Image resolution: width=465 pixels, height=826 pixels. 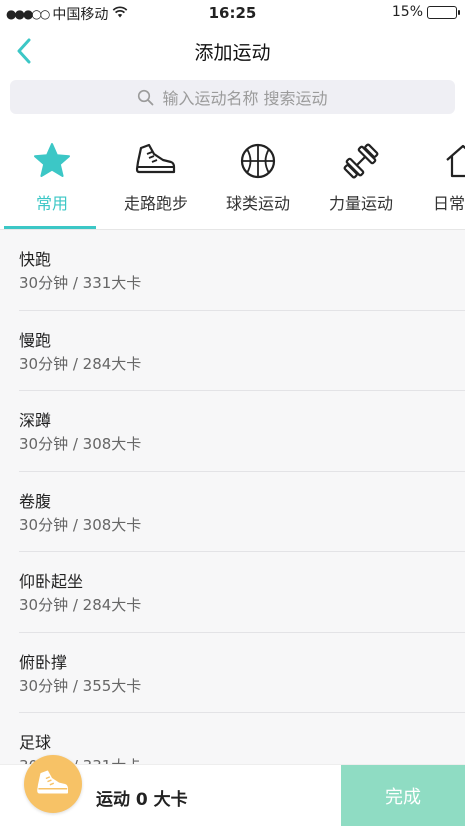 I want to click on search-input: 输入运动名称 搜索运动, so click(x=232, y=97).